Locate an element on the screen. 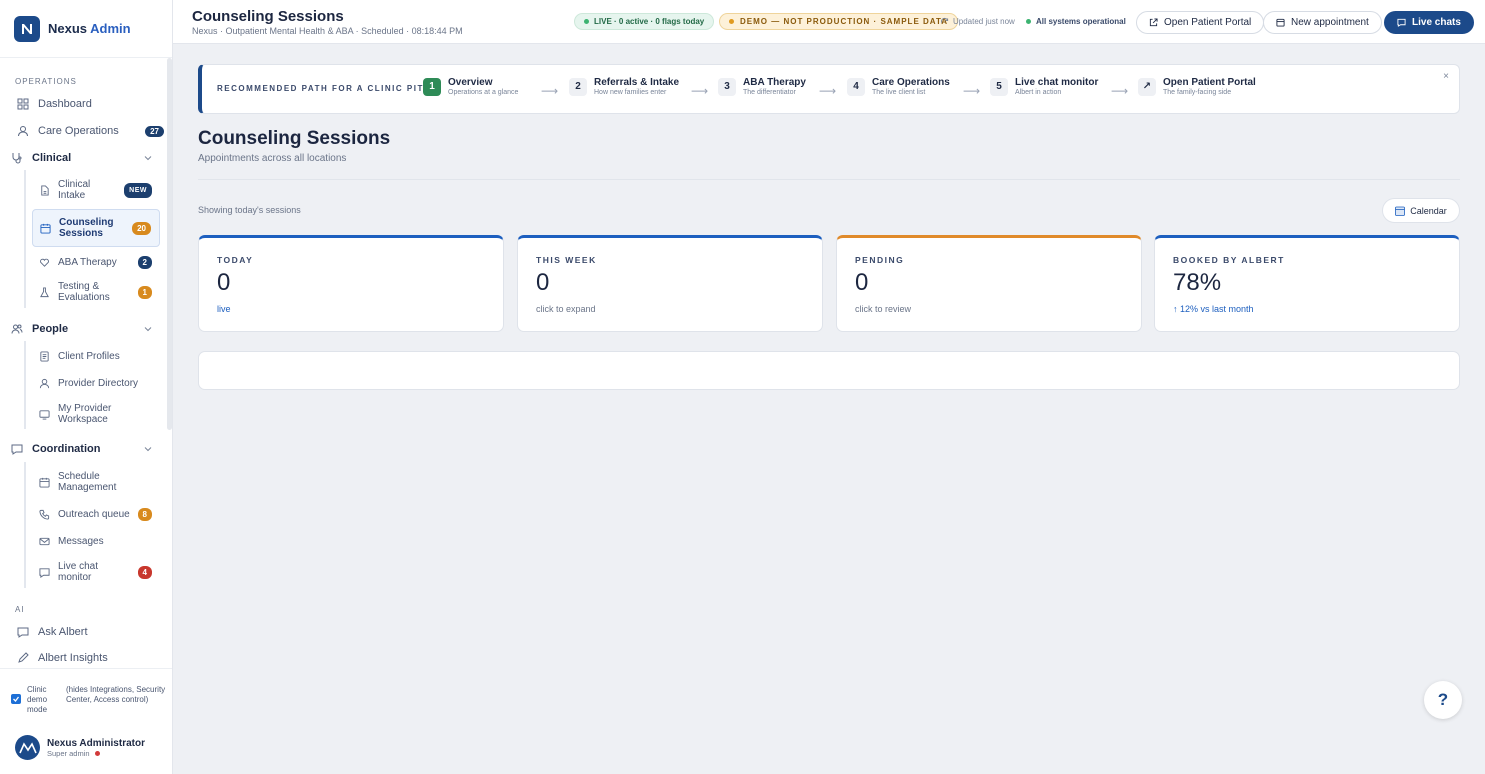 This screenshot has width=1485, height=774. step-desc: Albert in action is located at coordinates (1038, 92).